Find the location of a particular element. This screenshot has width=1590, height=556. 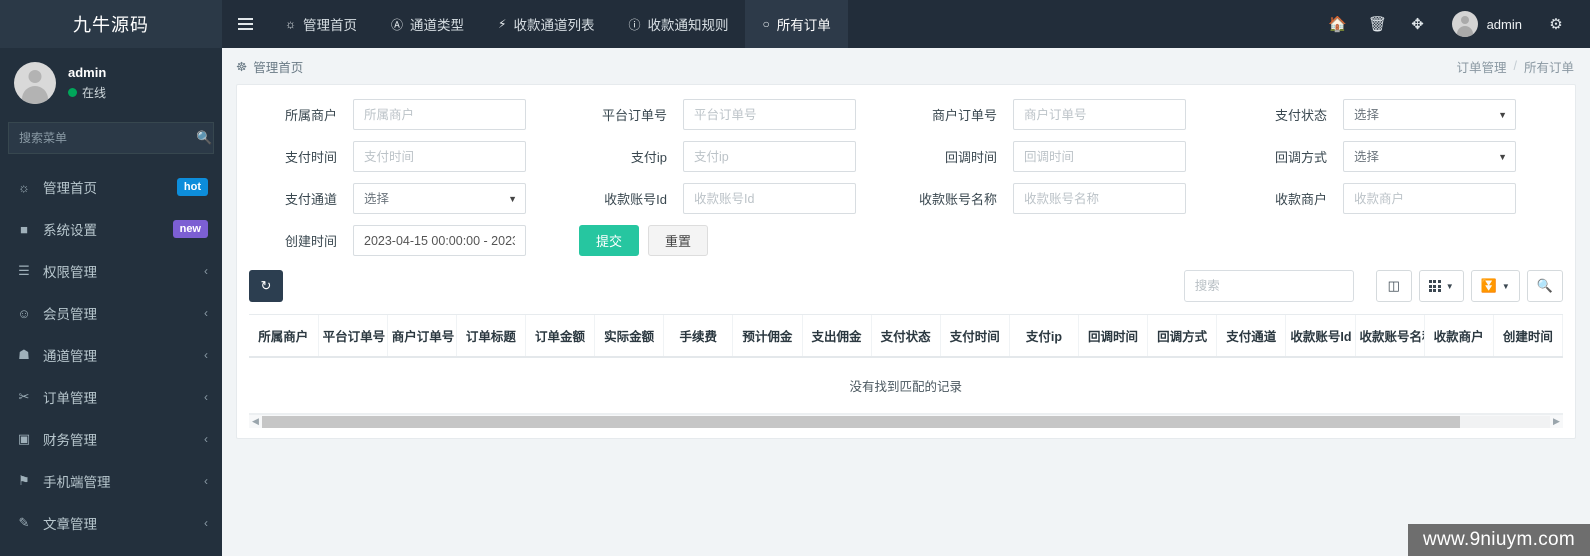

merchant-input is located at coordinates (439, 114).